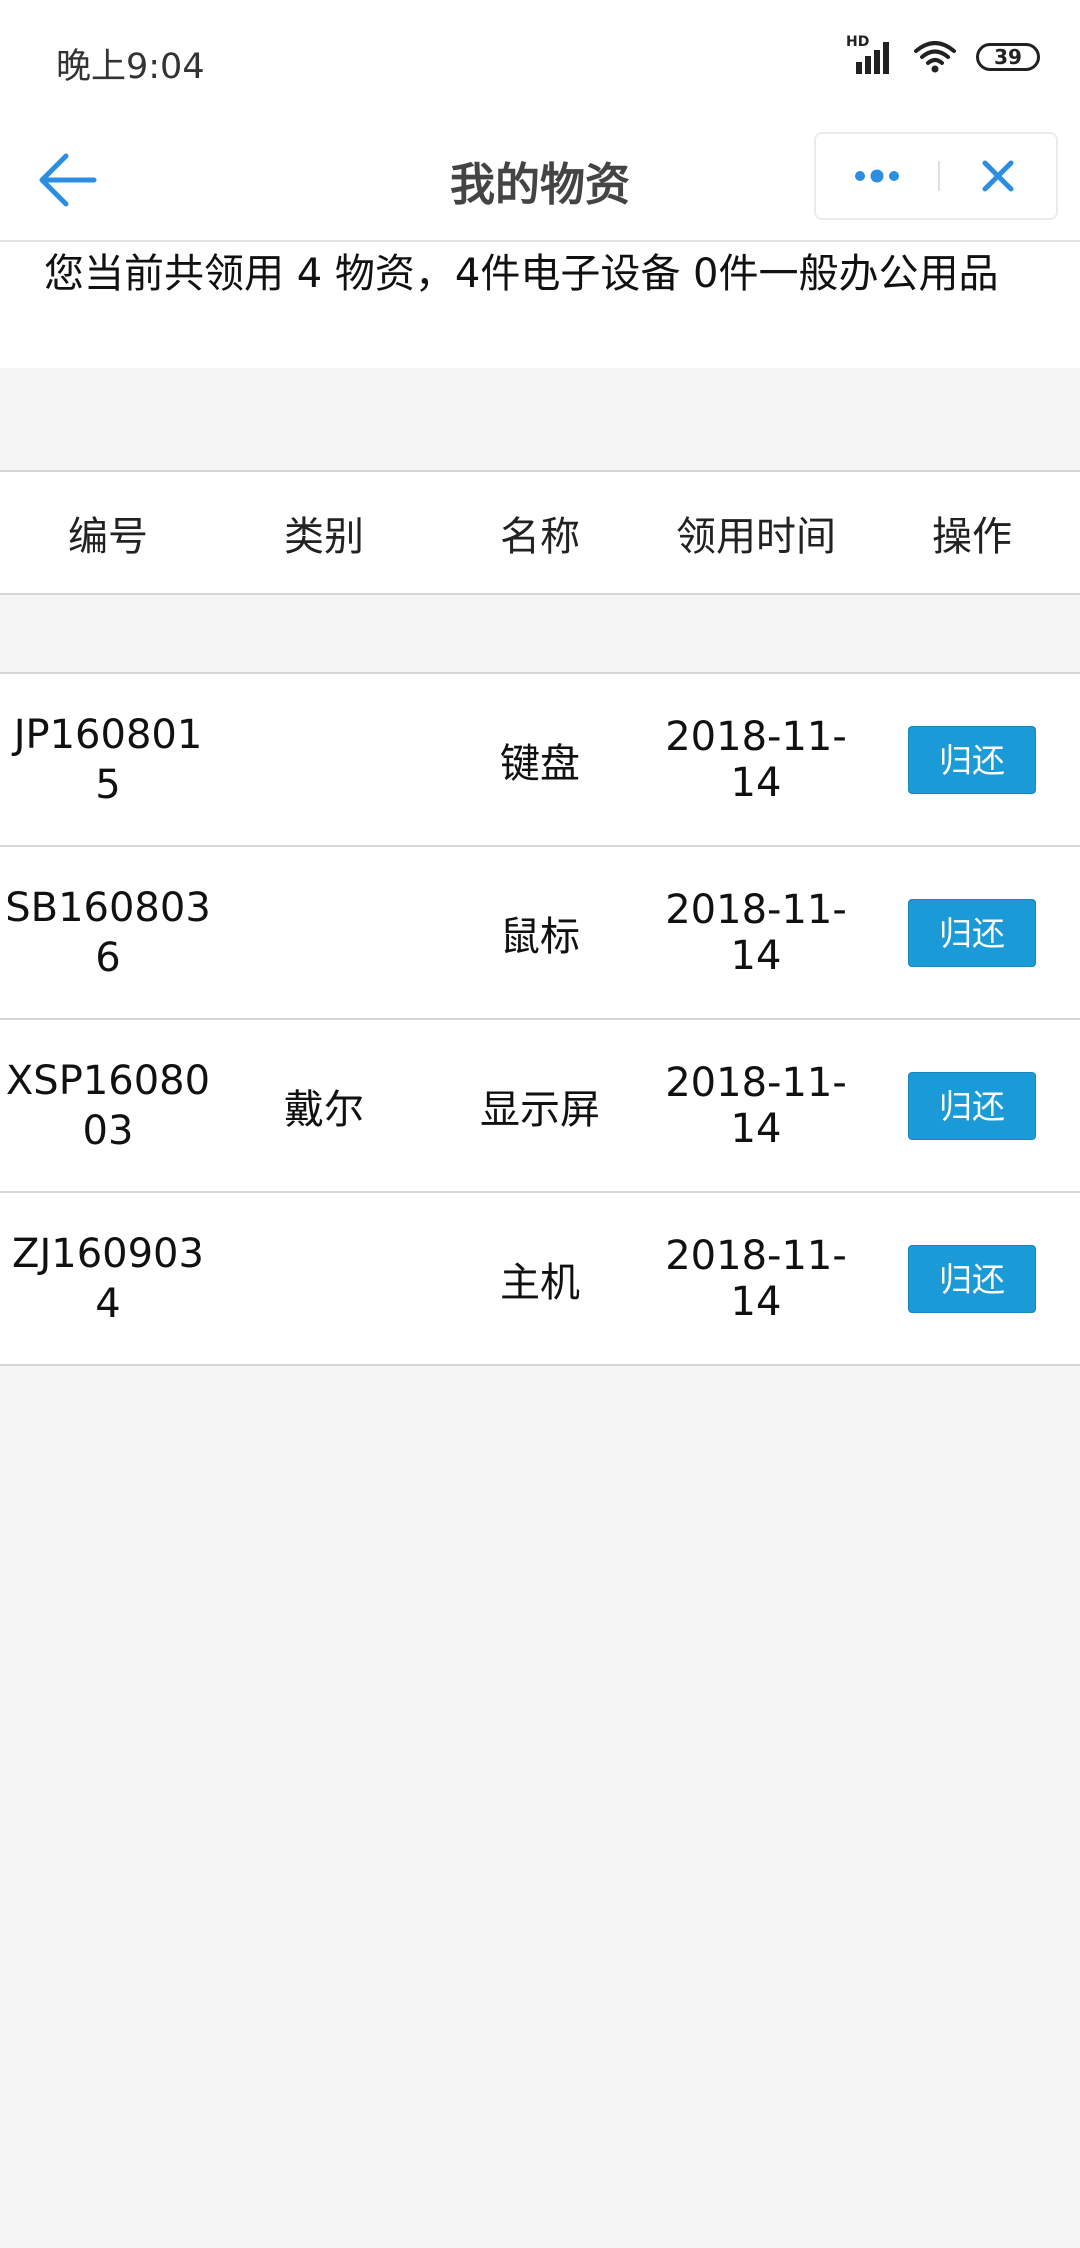 Image resolution: width=1080 pixels, height=2248 pixels. Describe the element at coordinates (108, 932) in the screenshot. I see `cell-code: SB1608036` at that location.